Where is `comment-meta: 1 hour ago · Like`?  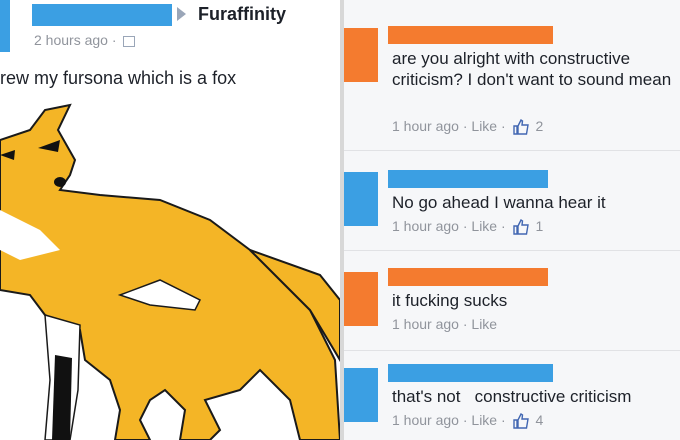
comment-meta: 1 hour ago · Like is located at coordinates (444, 324).